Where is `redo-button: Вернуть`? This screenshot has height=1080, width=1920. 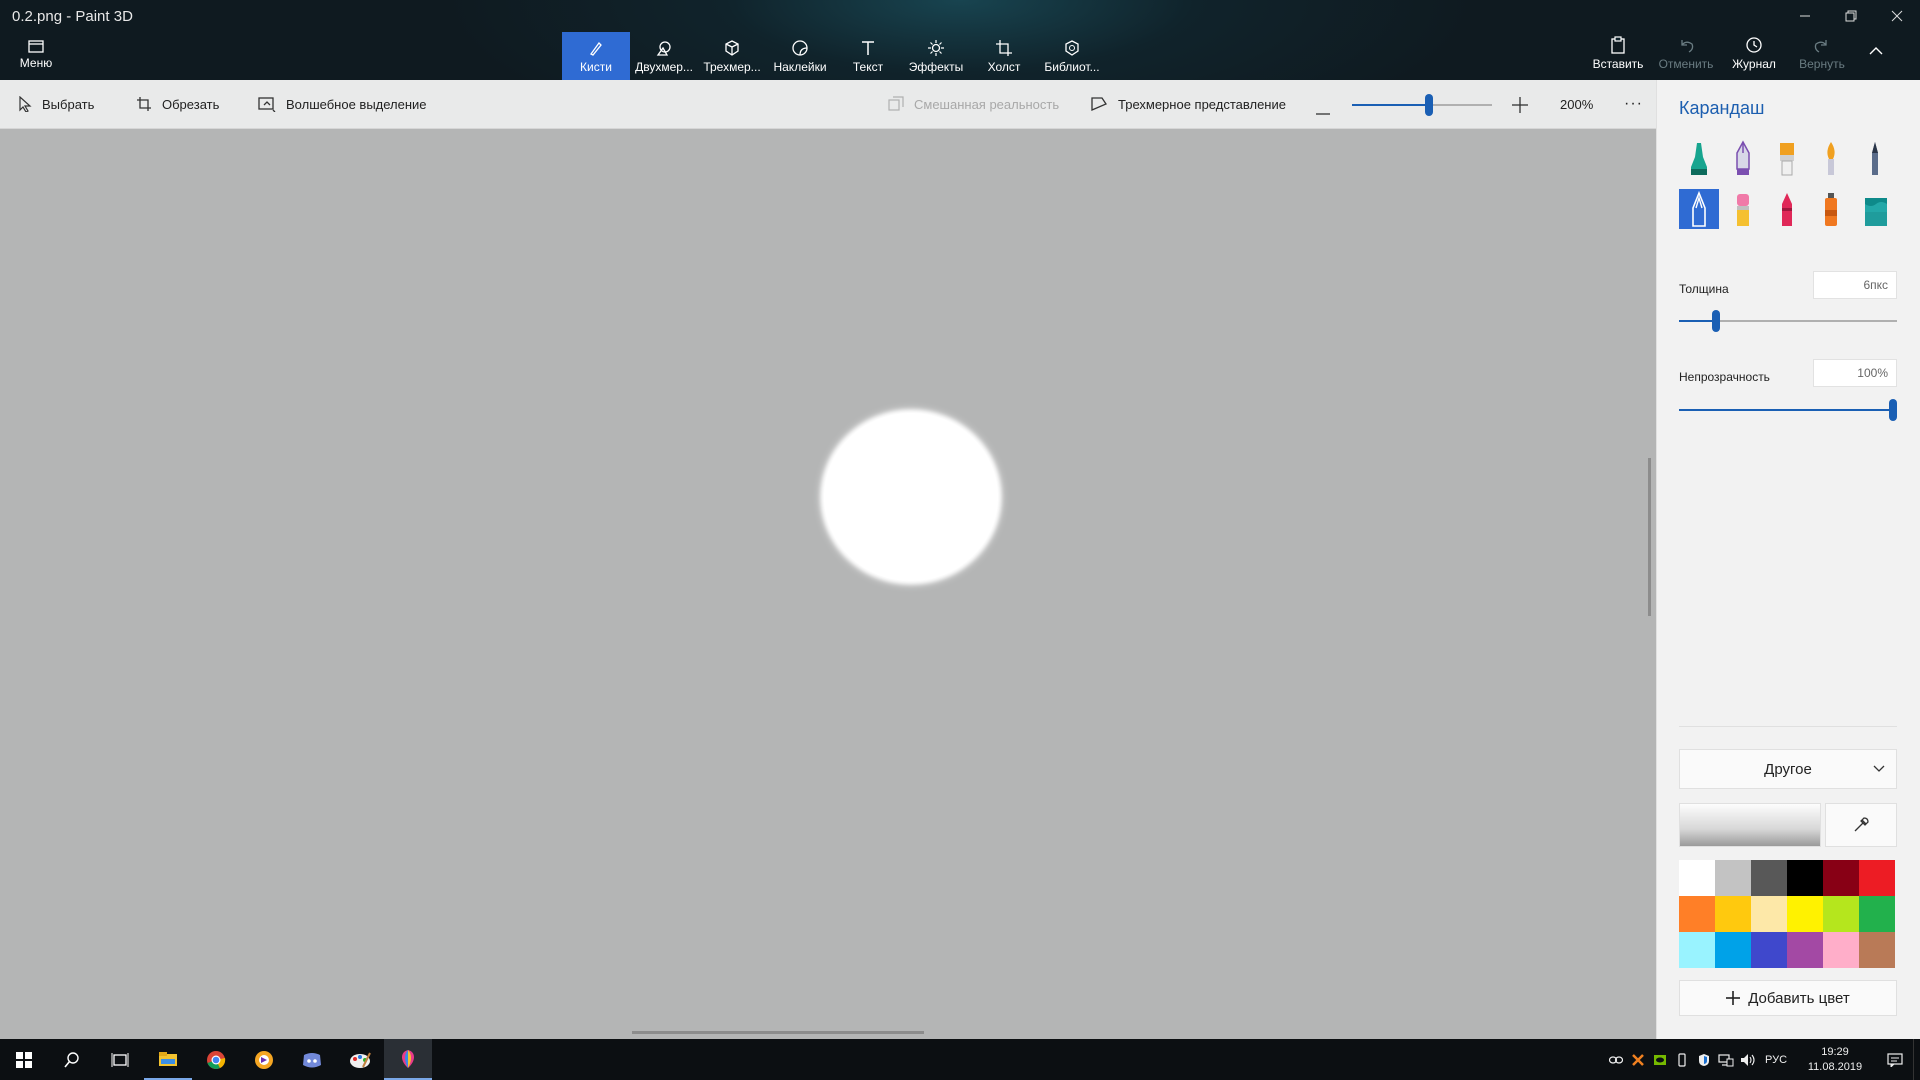 redo-button: Вернуть is located at coordinates (1822, 53).